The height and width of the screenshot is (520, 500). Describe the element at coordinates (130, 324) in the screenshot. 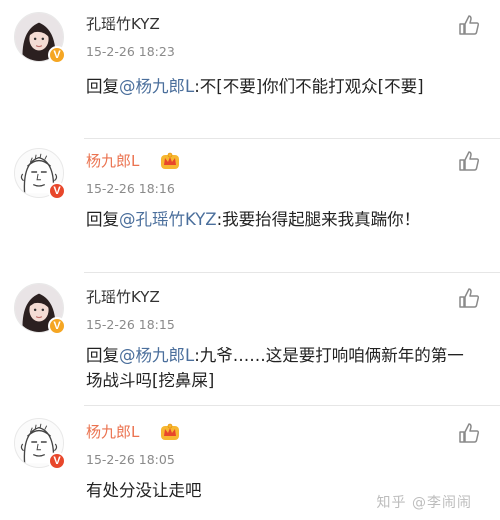

I see `timestamp: 15-2-26 18:15` at that location.